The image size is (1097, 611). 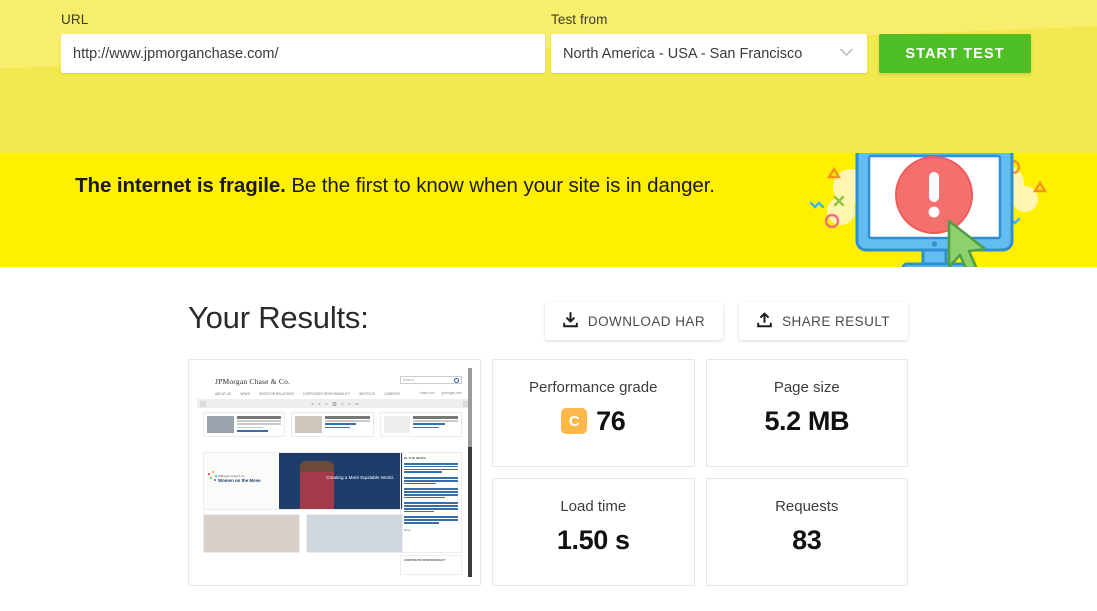 I want to click on mini-nav-item: INVESTOR RELATIONS, so click(x=276, y=394).